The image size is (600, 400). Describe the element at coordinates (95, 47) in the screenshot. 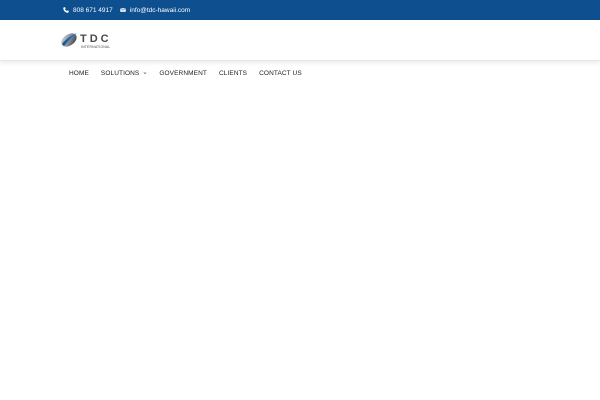

I see `logo-tagline: INTERNATIONAL` at that location.